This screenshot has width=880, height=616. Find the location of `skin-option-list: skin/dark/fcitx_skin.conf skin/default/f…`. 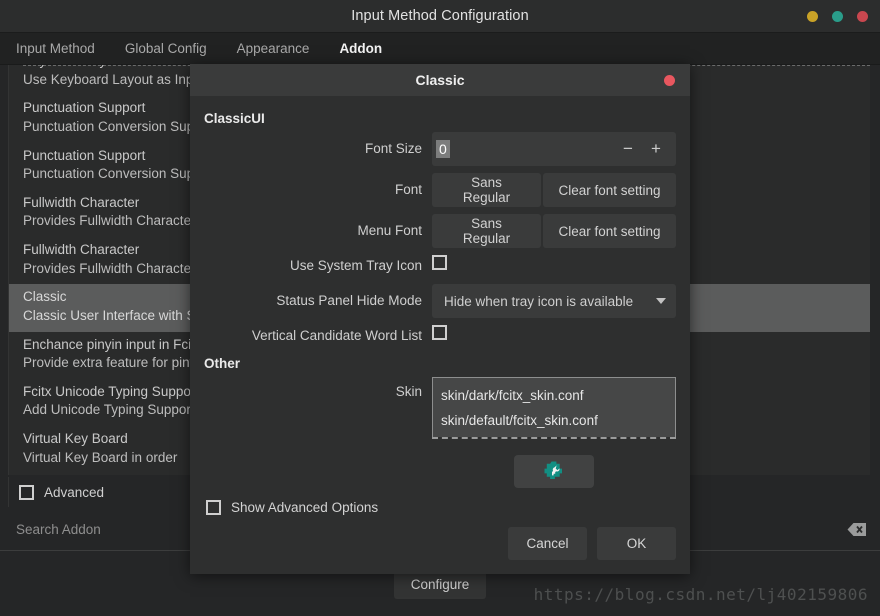

skin-option-list: skin/dark/fcitx_skin.conf skin/default/f… is located at coordinates (554, 407).